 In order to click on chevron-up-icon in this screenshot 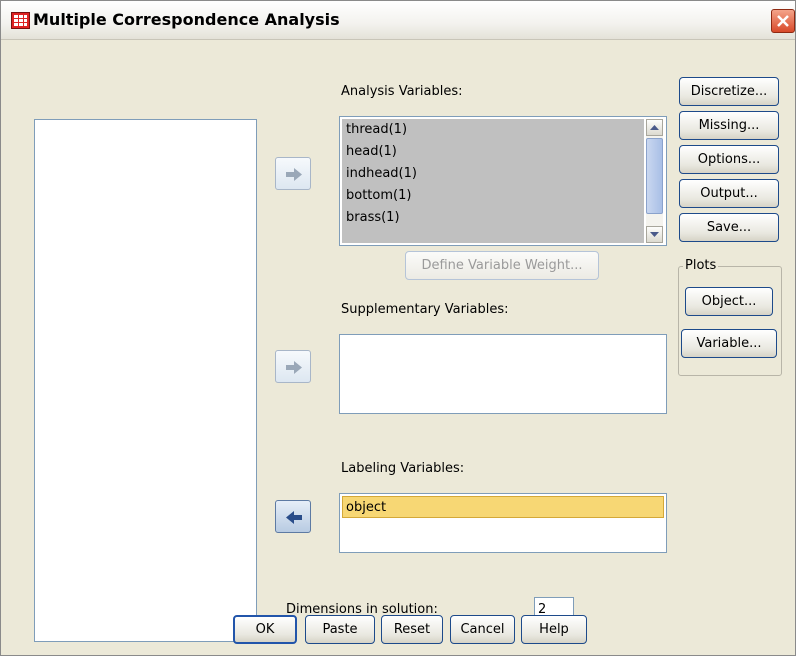, I will do `click(654, 127)`.